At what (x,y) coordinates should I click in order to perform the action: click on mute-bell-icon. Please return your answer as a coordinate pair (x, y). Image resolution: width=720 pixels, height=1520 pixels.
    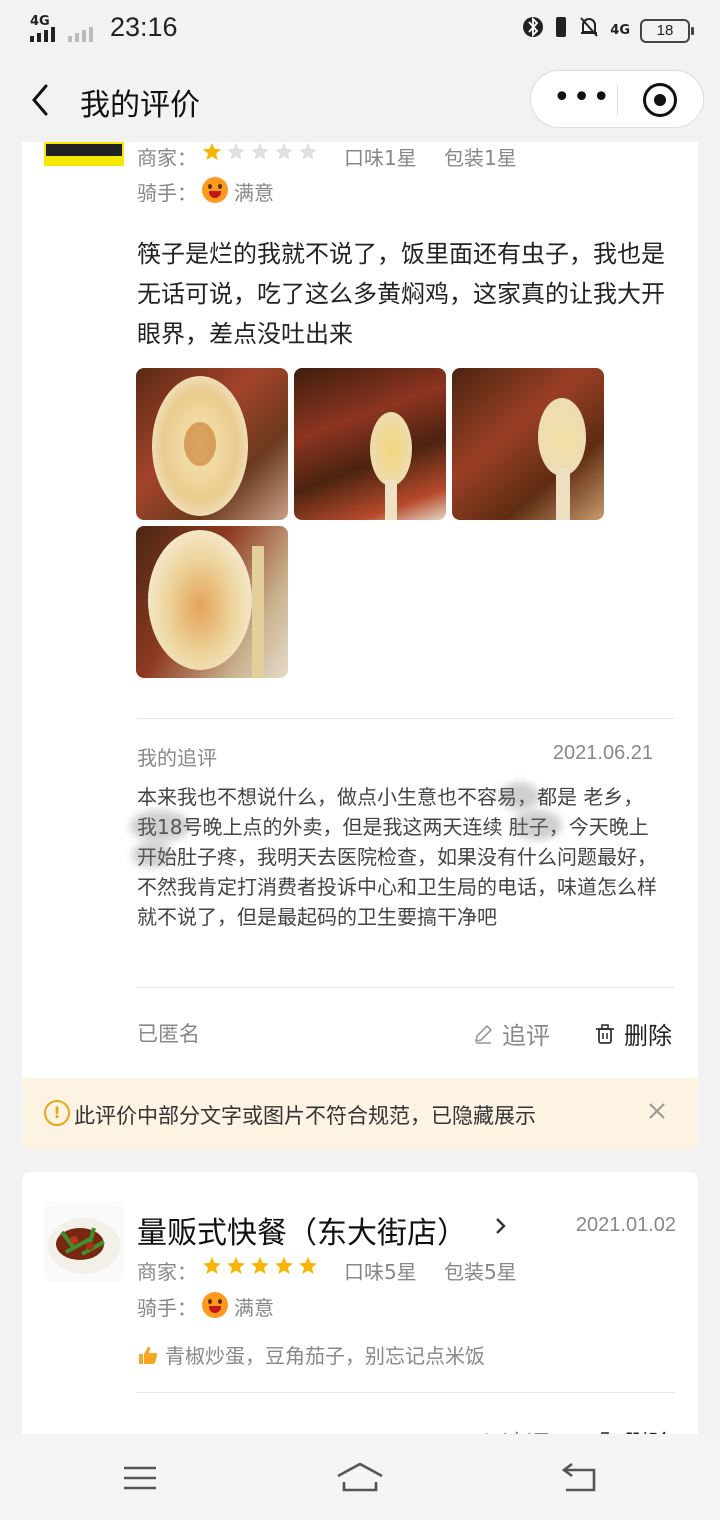
    Looking at the image, I should click on (589, 30).